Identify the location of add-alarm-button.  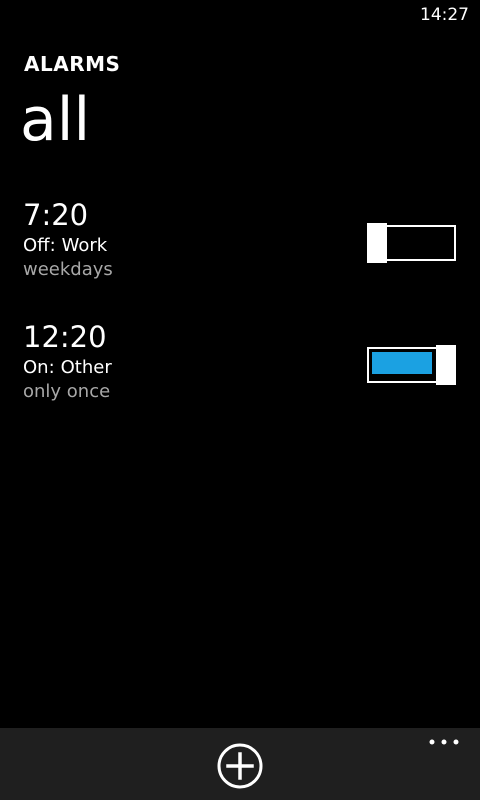
(240, 766).